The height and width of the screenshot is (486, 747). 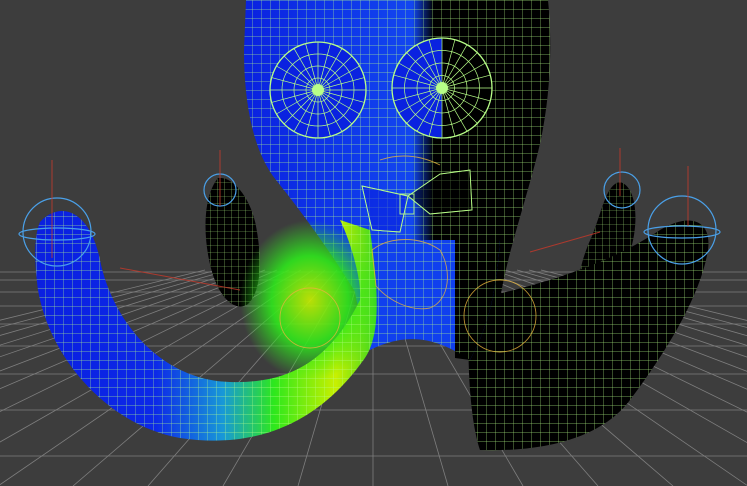 I want to click on left-eye, so click(x=318, y=90).